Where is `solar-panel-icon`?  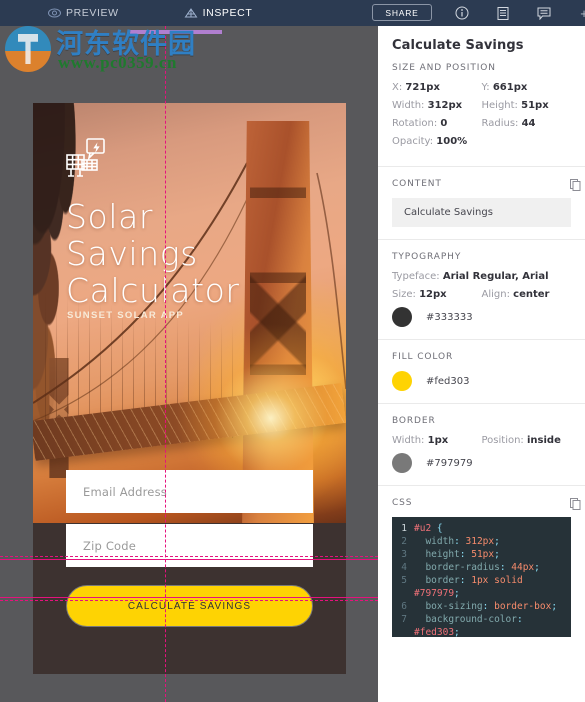
solar-panel-icon is located at coordinates (92, 159).